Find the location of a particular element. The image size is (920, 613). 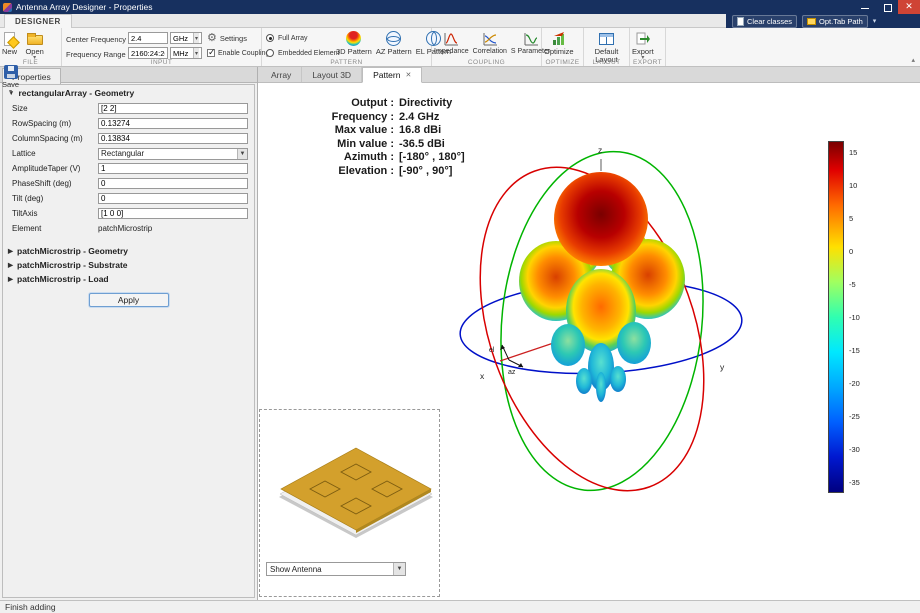

checkbox-checked-icon is located at coordinates (211, 52).